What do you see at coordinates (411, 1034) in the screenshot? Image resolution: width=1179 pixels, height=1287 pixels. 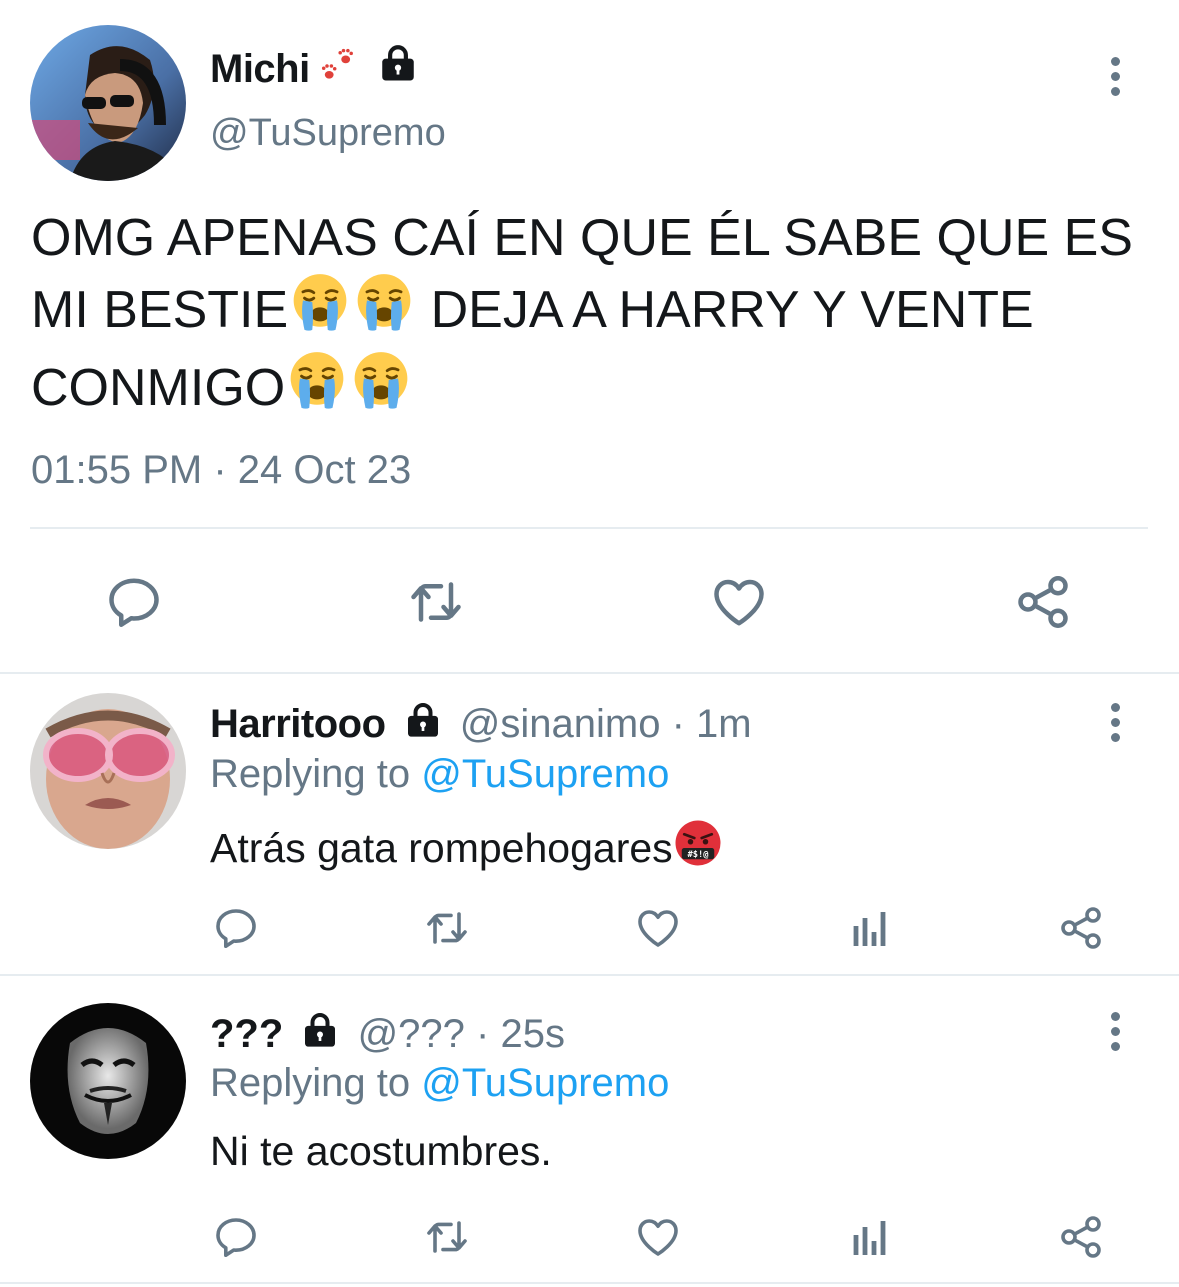 I see `reply-handle: @???` at bounding box center [411, 1034].